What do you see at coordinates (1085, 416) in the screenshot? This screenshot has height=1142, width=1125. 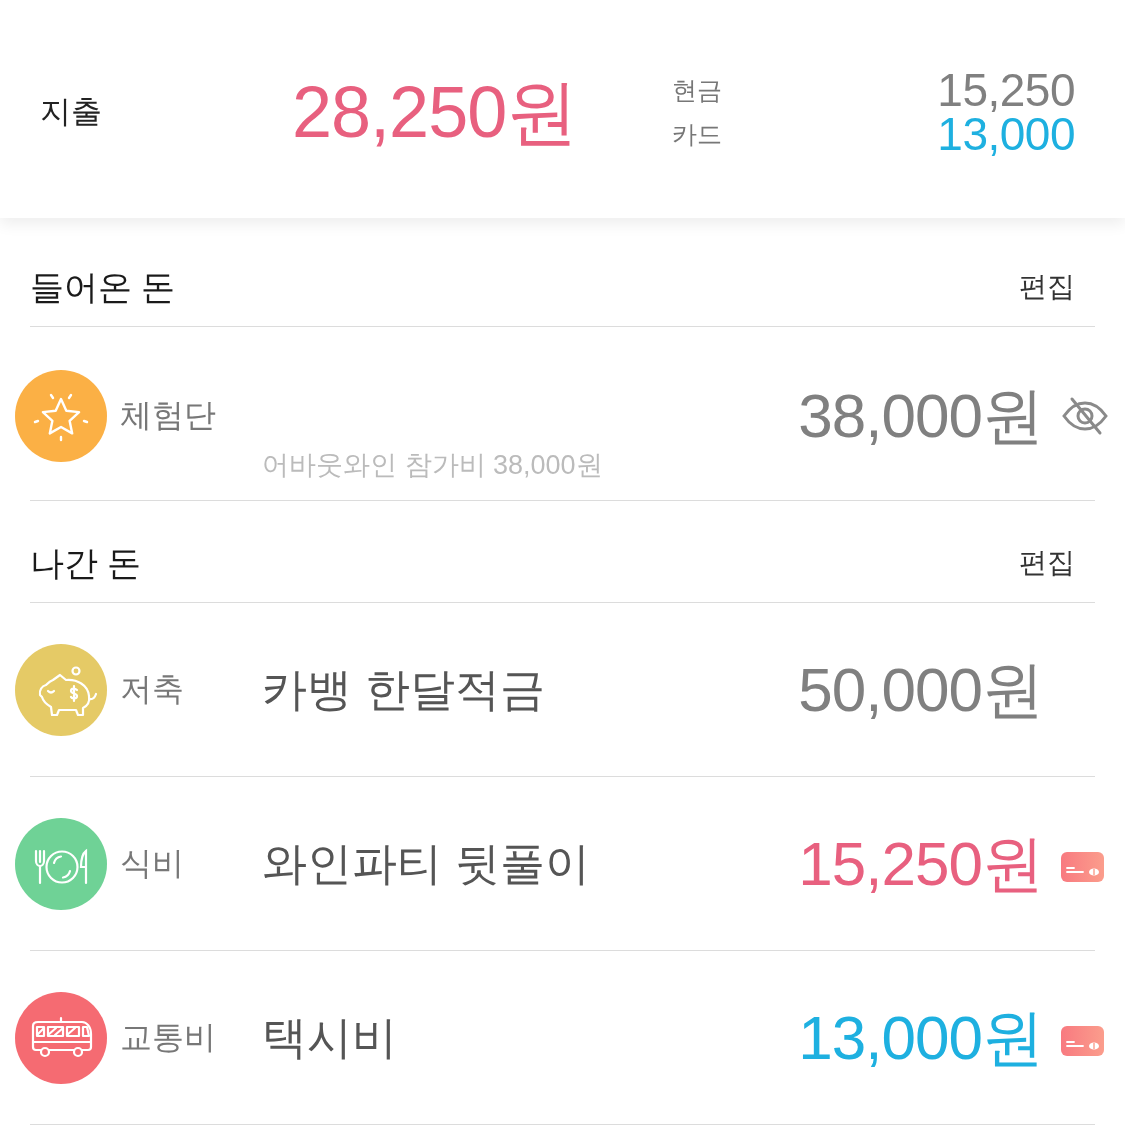 I see `eye-off-icon` at bounding box center [1085, 416].